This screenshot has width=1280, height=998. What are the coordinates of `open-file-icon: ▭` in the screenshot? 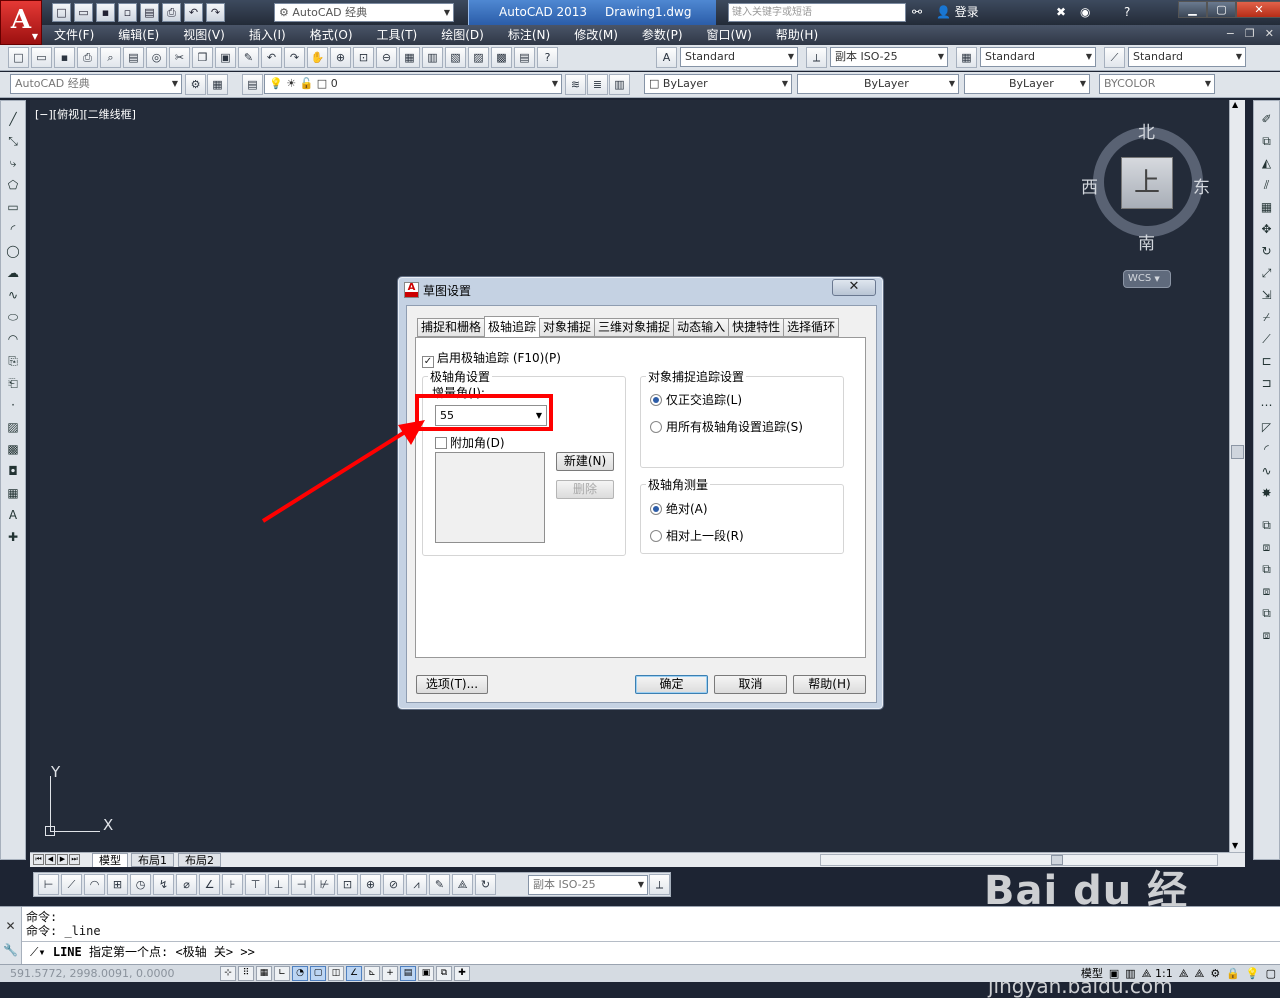 It's located at (83, 12).